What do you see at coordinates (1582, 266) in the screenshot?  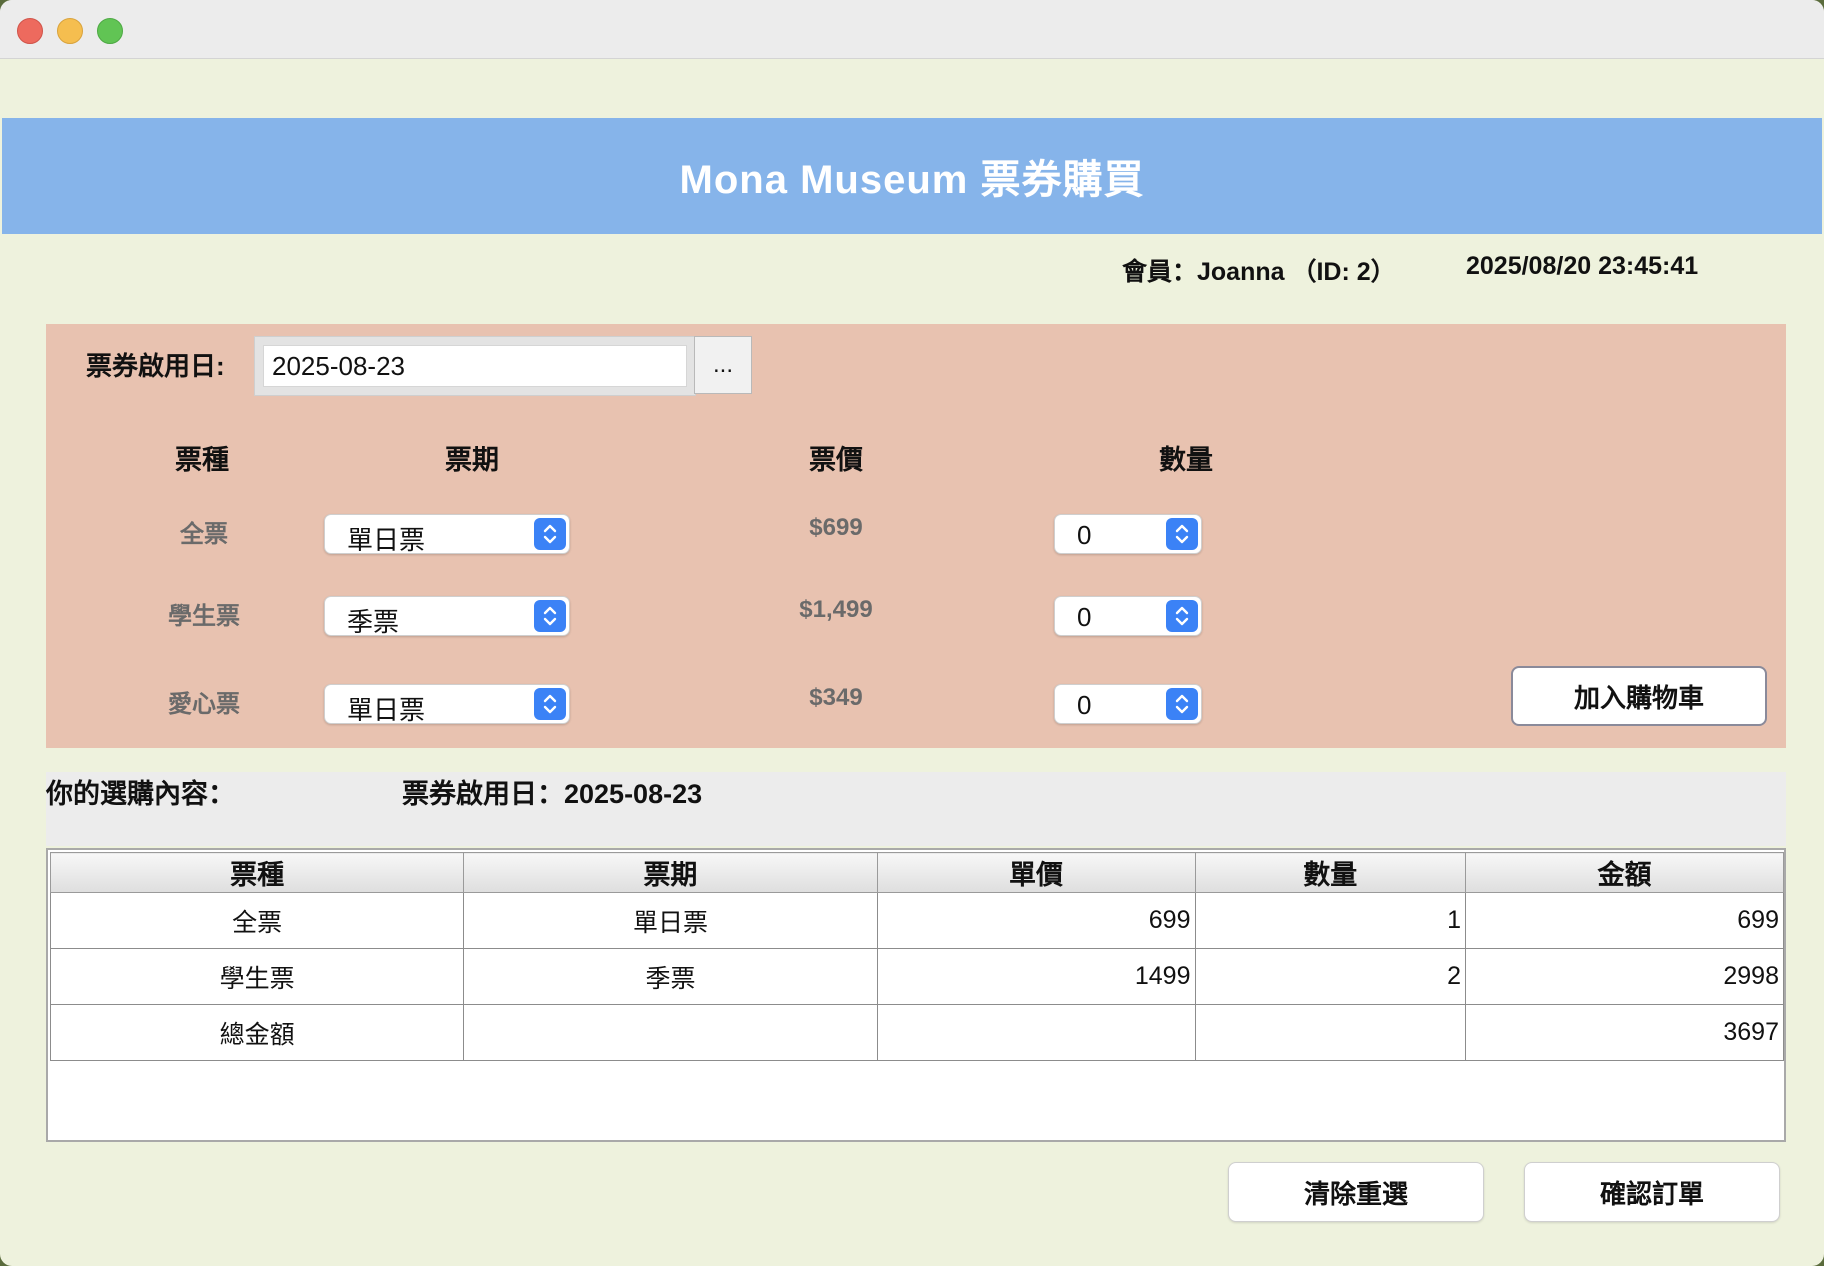 I see `current-datetime: 2025/08/20 23:45:41` at bounding box center [1582, 266].